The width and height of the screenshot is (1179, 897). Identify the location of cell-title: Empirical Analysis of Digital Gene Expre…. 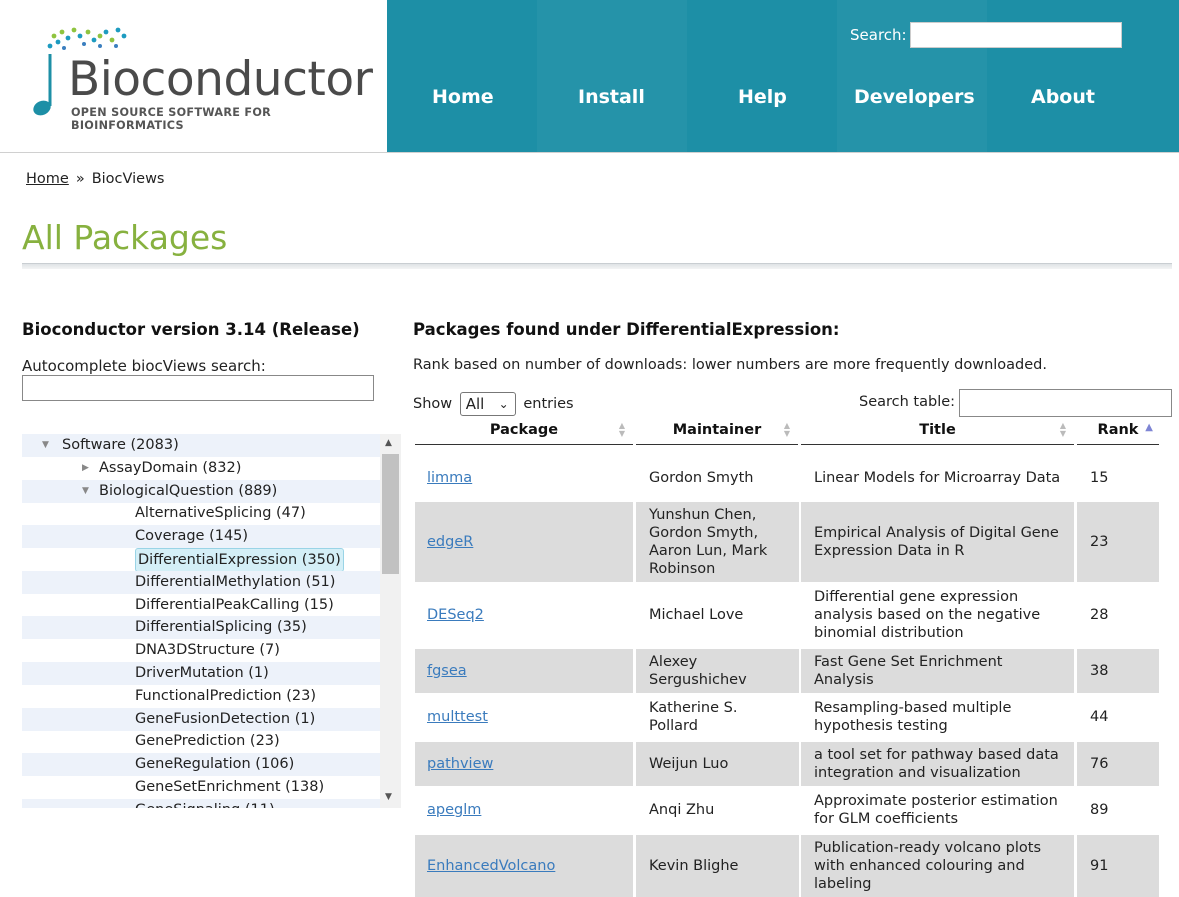
(937, 541).